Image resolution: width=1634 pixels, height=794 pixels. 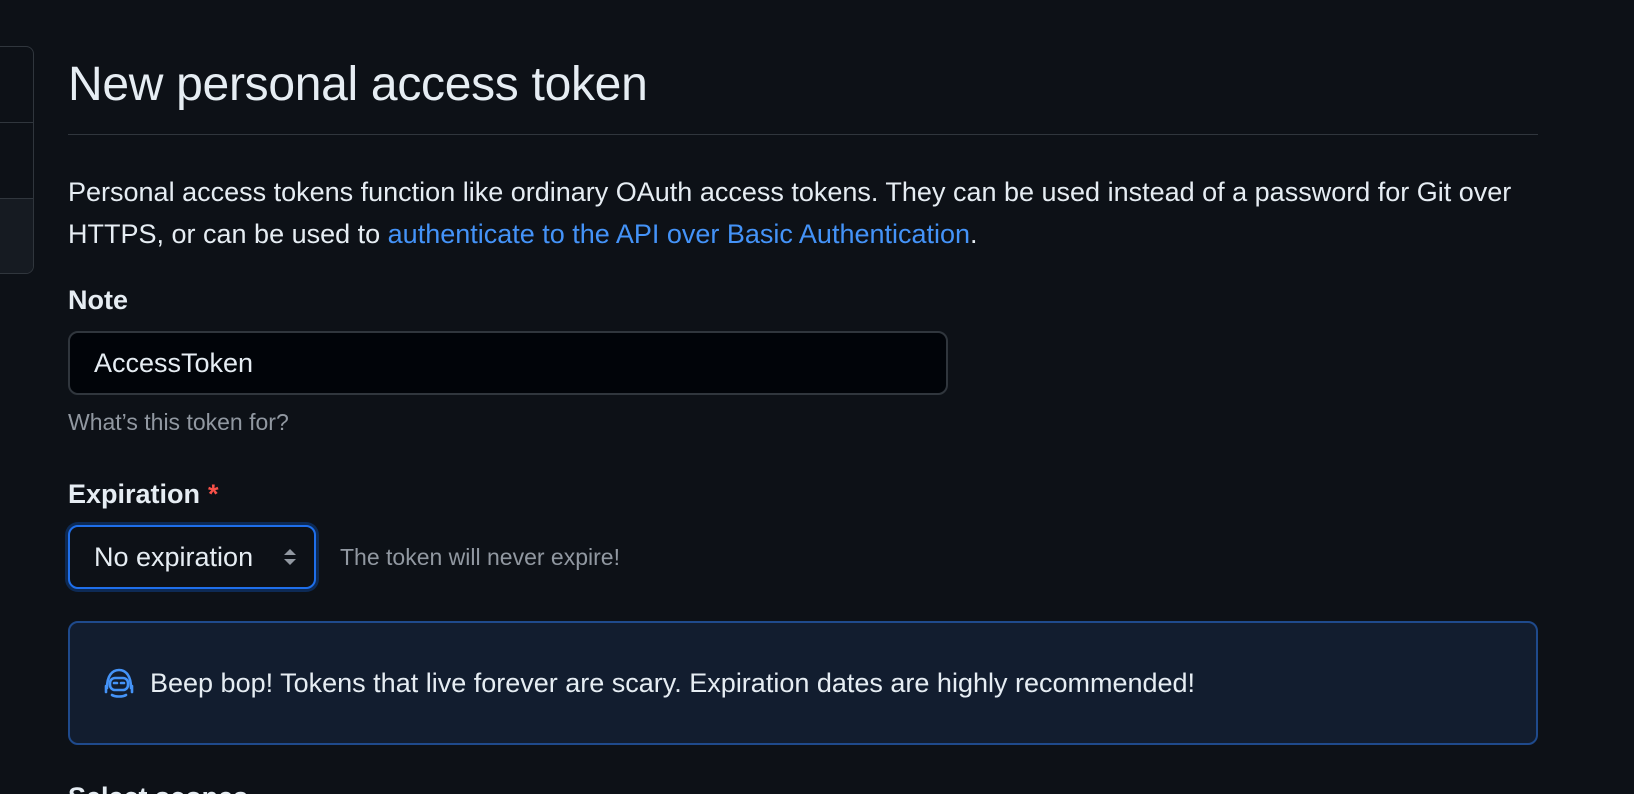 I want to click on page-title: New personal access token, so click(x=358, y=84).